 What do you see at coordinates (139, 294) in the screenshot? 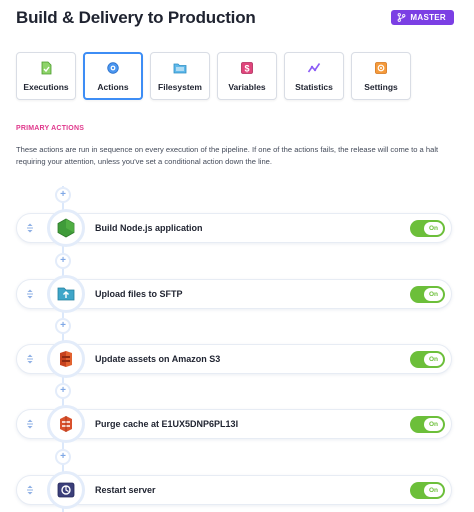
I see `action-name: Upload files to SFTP` at bounding box center [139, 294].